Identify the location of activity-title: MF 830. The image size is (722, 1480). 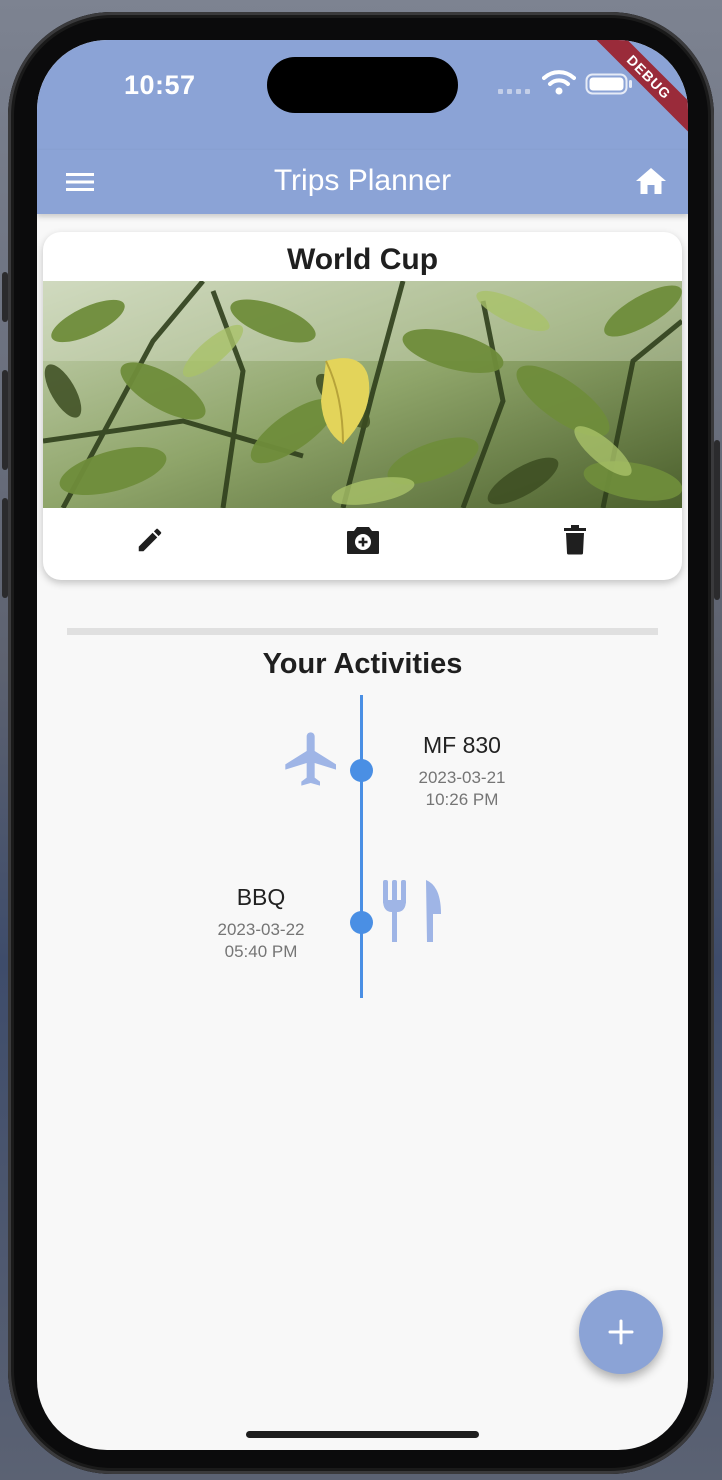
(462, 745).